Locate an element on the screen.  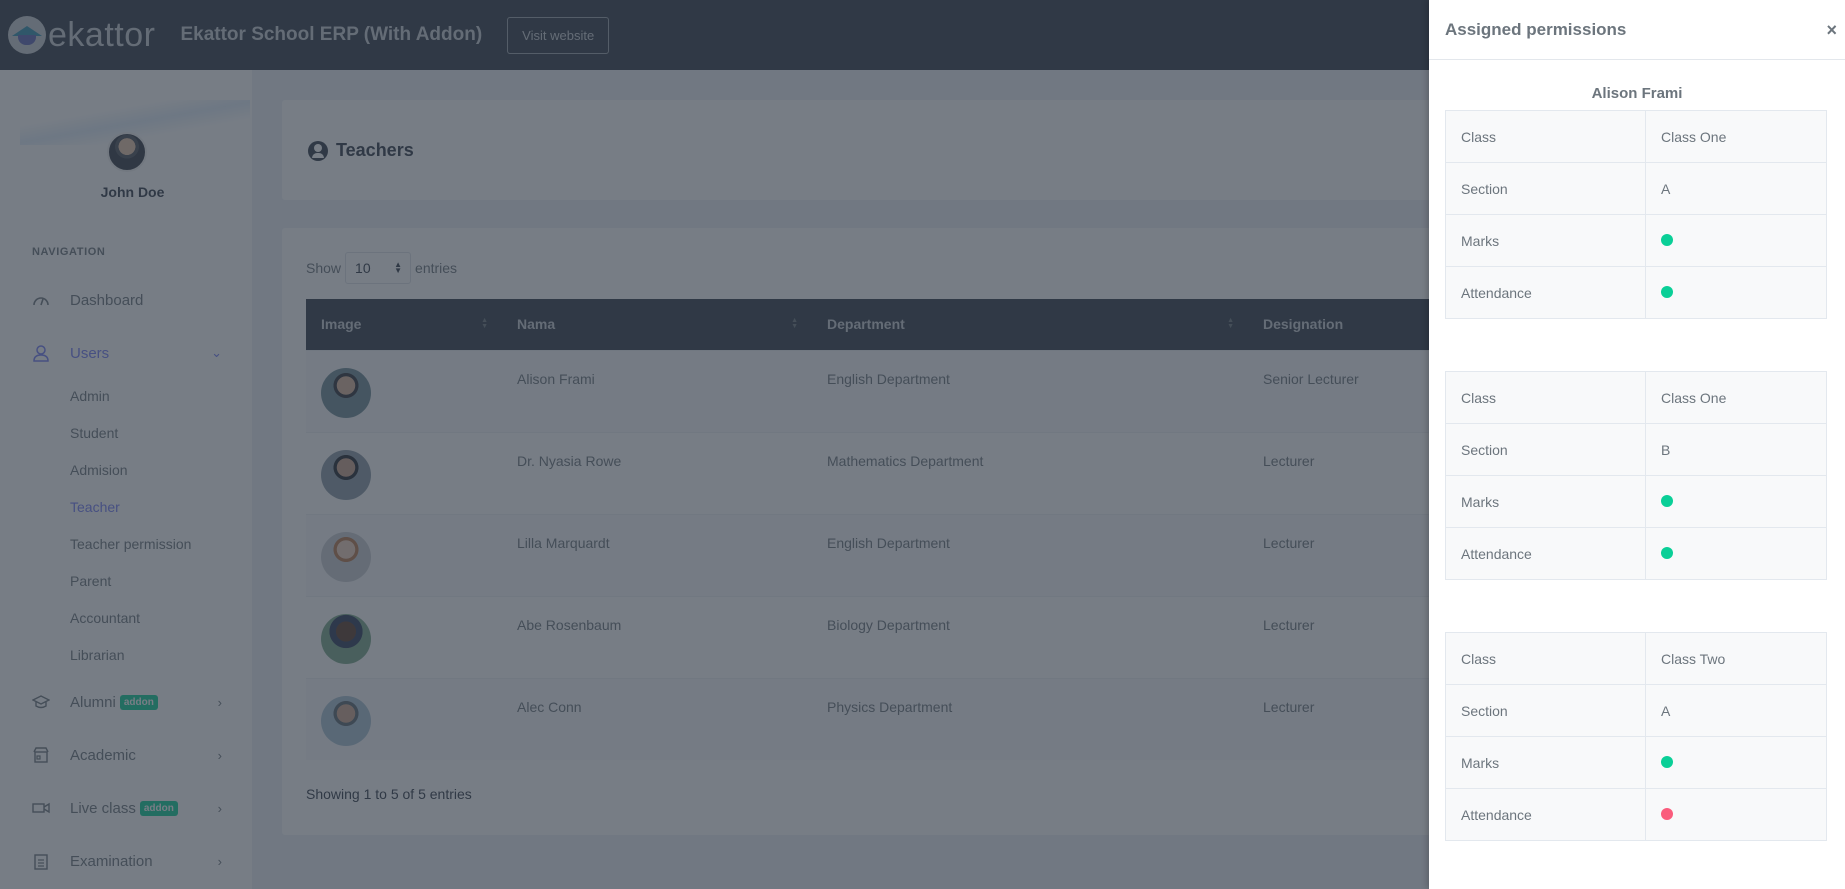
permission-row-section: Section B is located at coordinates (1636, 449).